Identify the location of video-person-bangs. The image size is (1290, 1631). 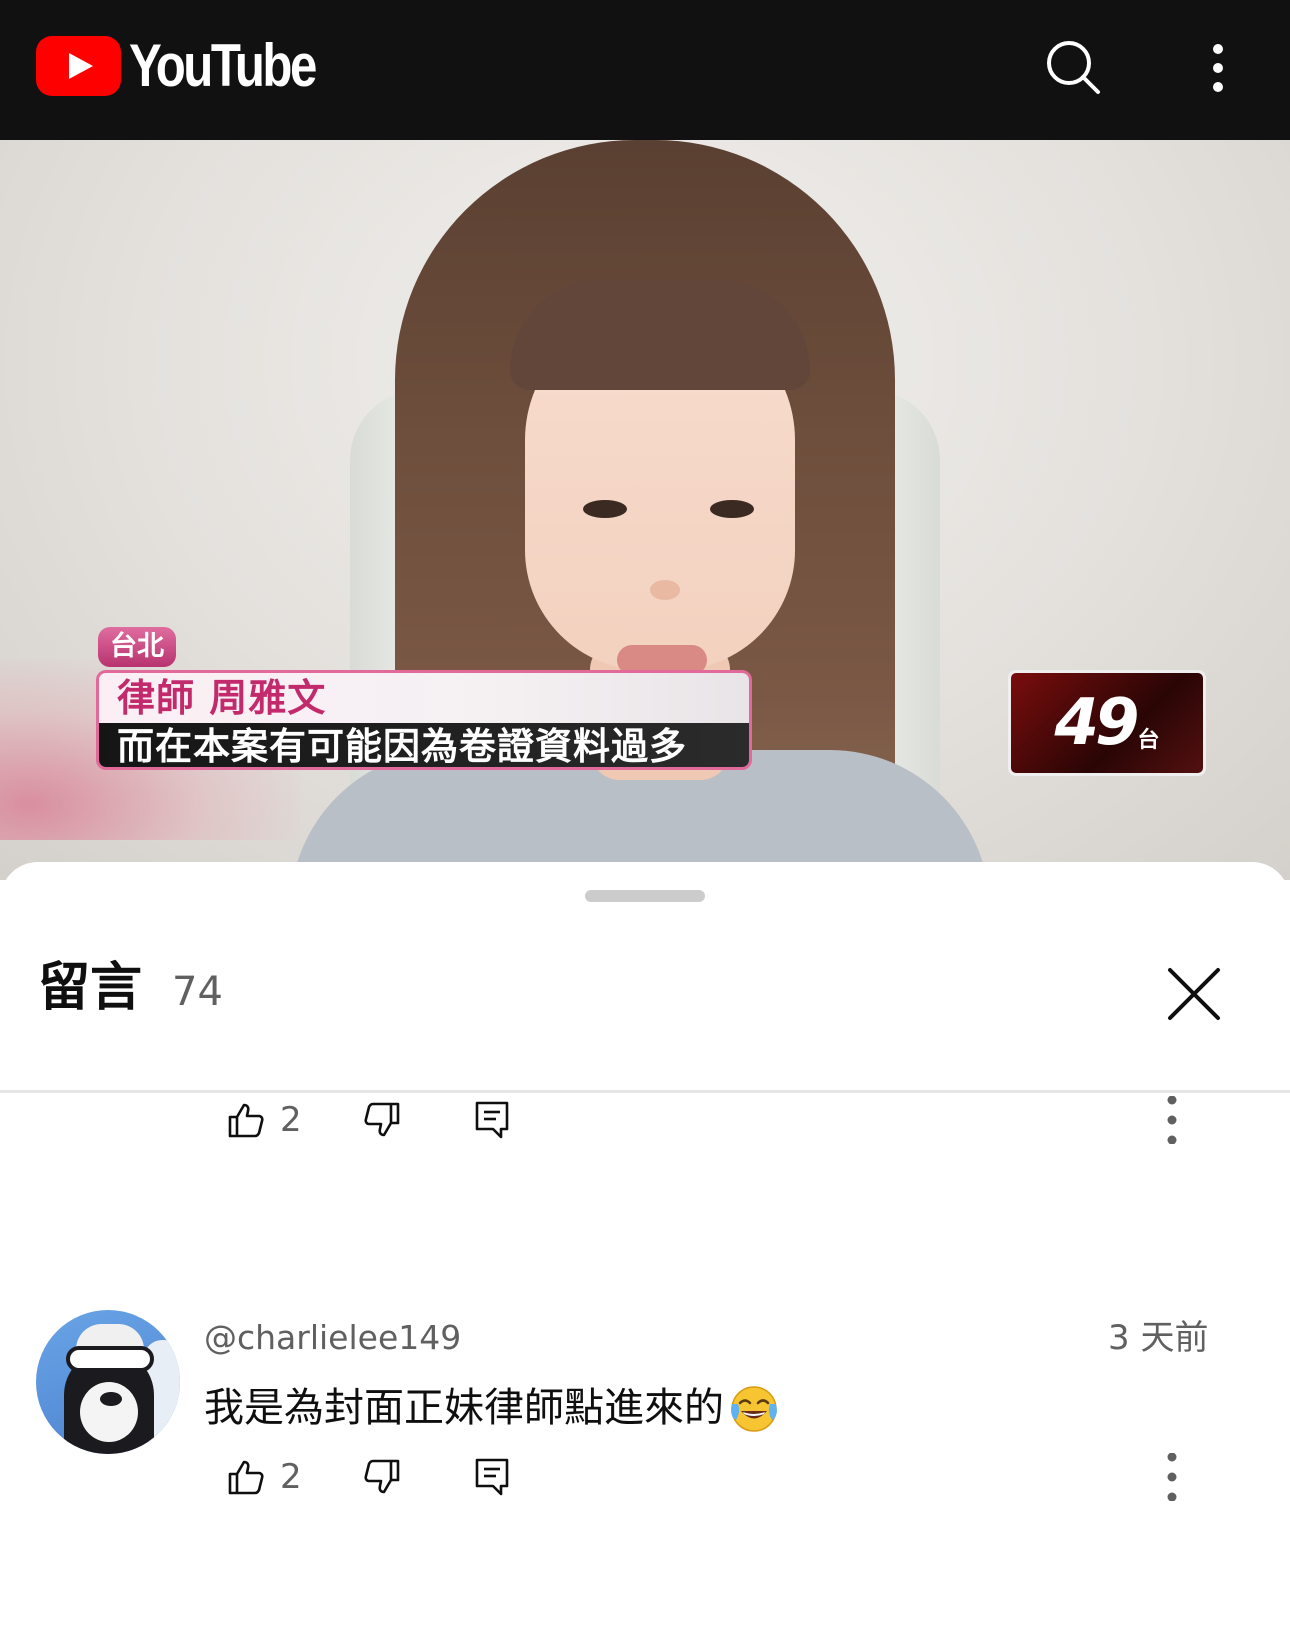
(660, 335).